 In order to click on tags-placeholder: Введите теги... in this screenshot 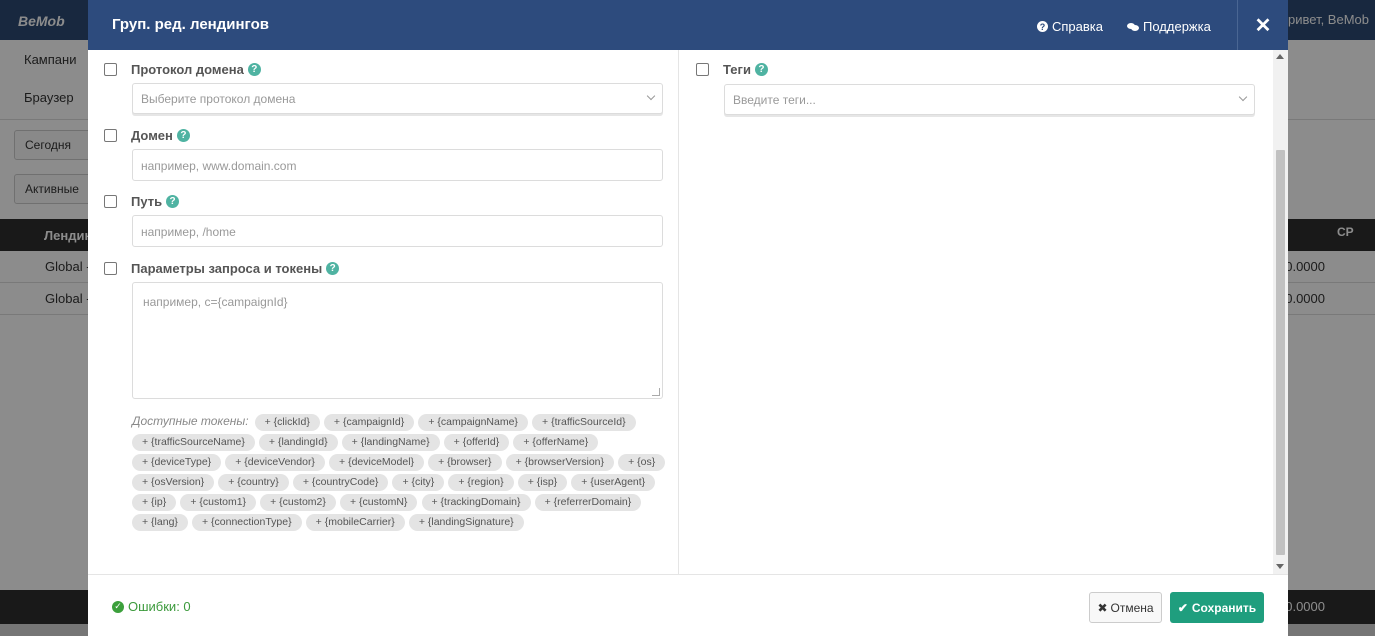, I will do `click(774, 100)`.